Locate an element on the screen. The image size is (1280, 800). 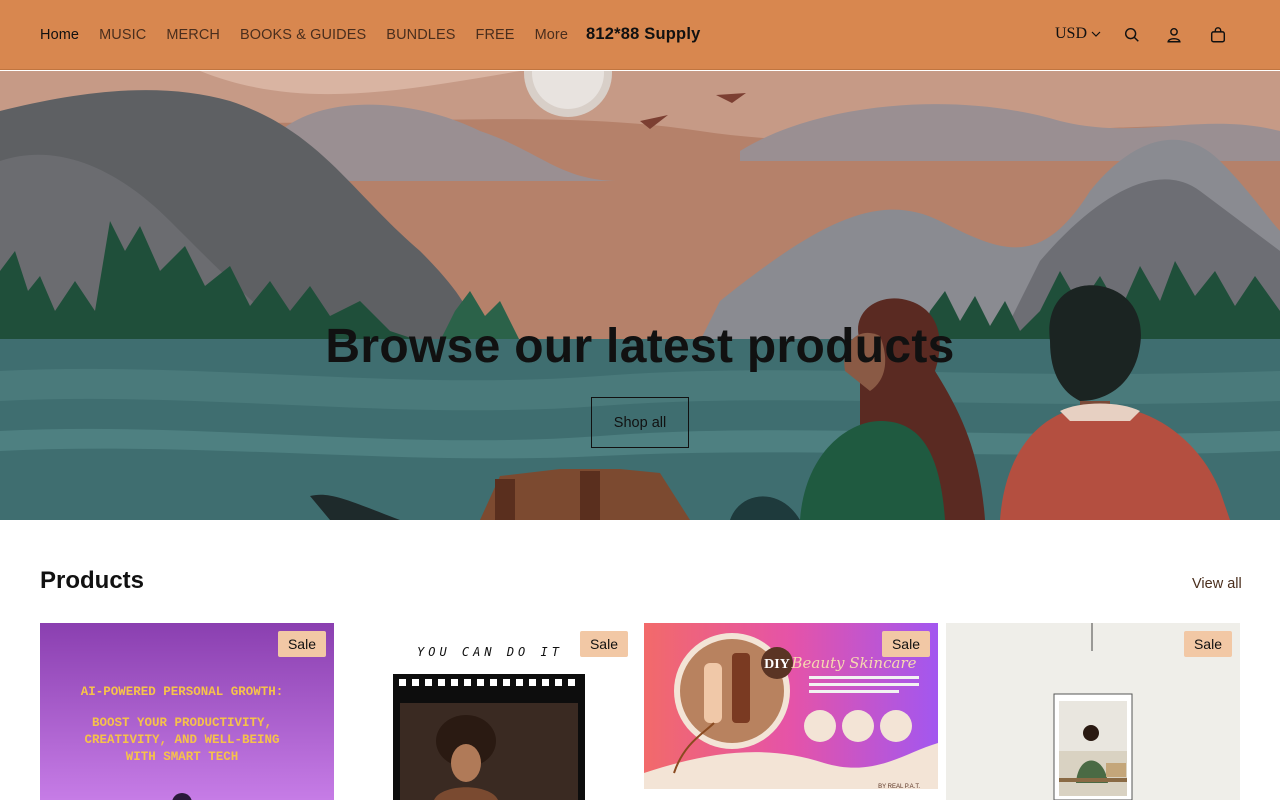
account-icon is located at coordinates (1174, 35).